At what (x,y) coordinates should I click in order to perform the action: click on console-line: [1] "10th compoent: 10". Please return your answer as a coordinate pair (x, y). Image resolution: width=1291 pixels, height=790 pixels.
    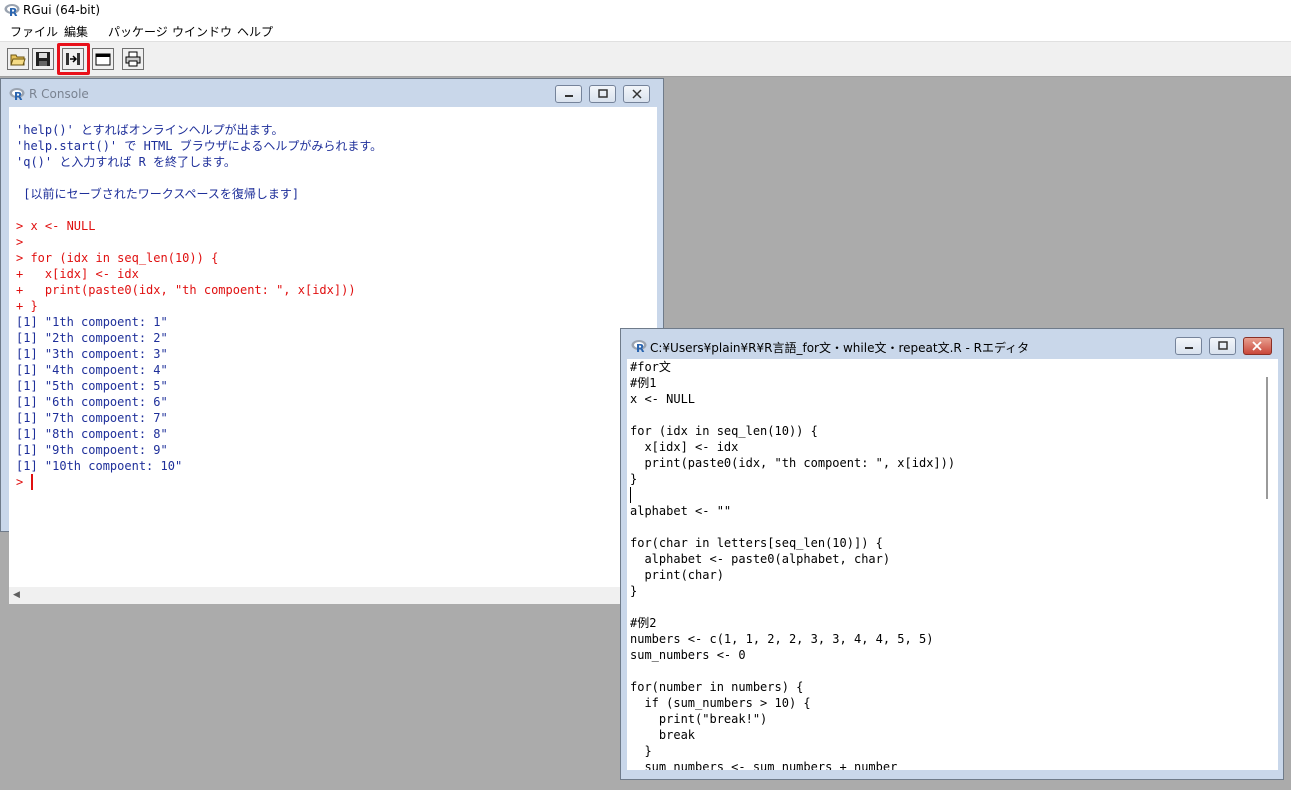
    Looking at the image, I should click on (99, 466).